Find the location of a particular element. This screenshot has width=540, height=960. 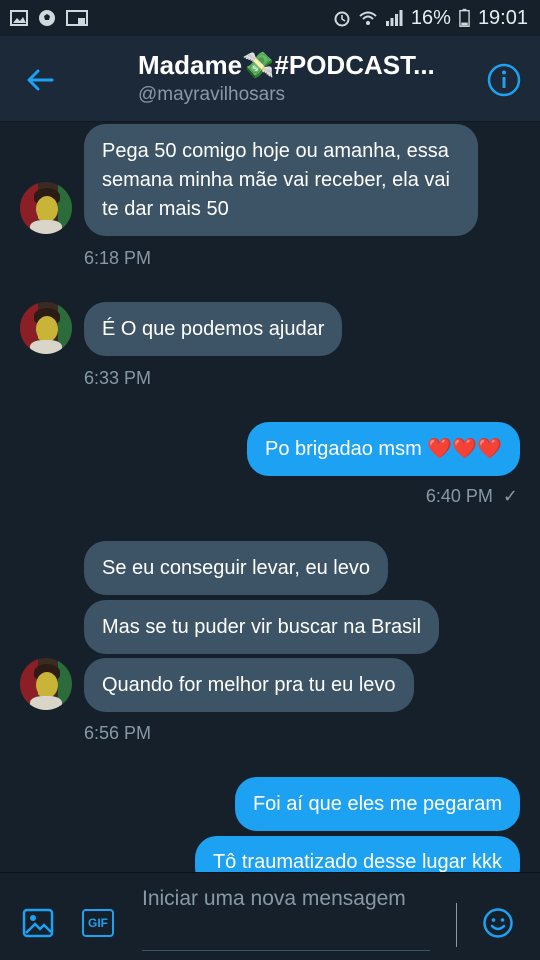

conversation-header: Madame💸#PODCAST... @mayravilhosars is located at coordinates (270, 79).